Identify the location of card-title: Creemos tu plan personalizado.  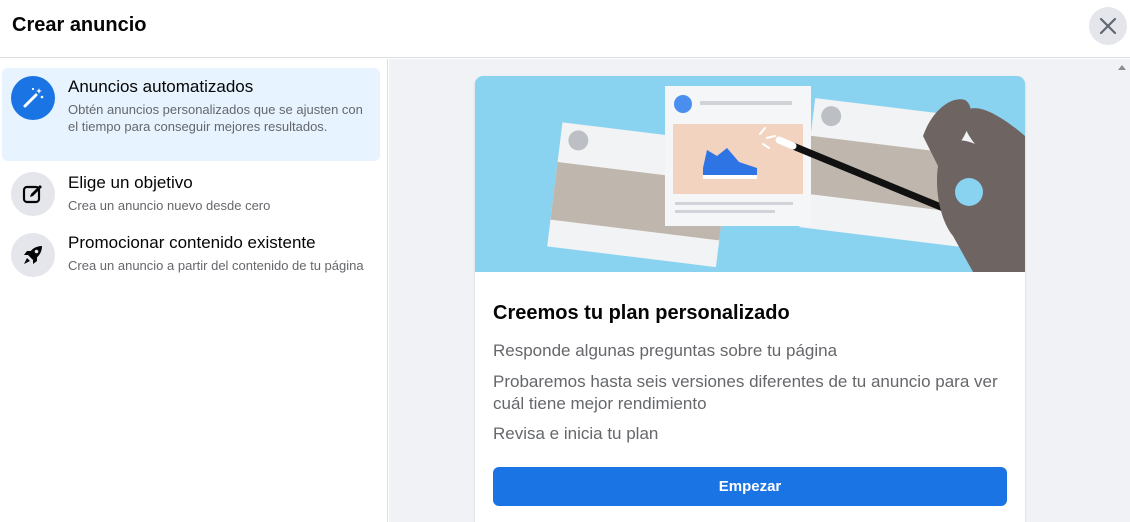
(641, 313).